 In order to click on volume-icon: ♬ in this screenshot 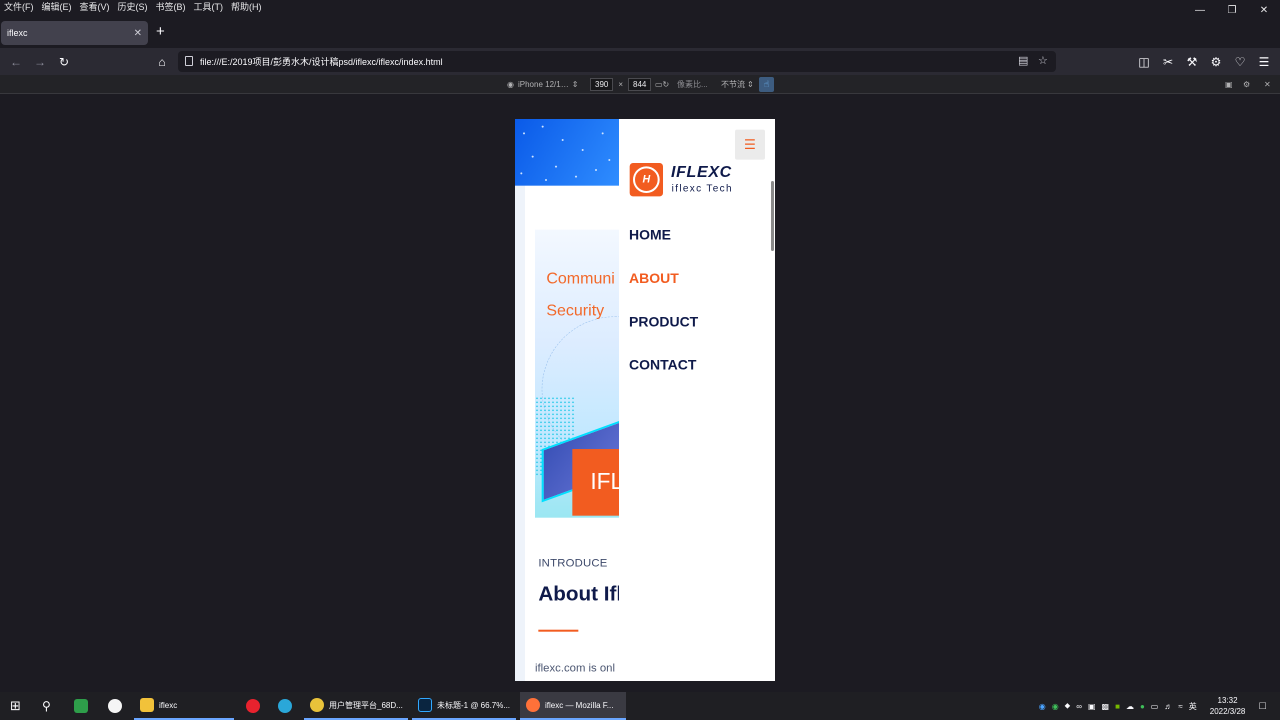, I will do `click(1168, 706)`.